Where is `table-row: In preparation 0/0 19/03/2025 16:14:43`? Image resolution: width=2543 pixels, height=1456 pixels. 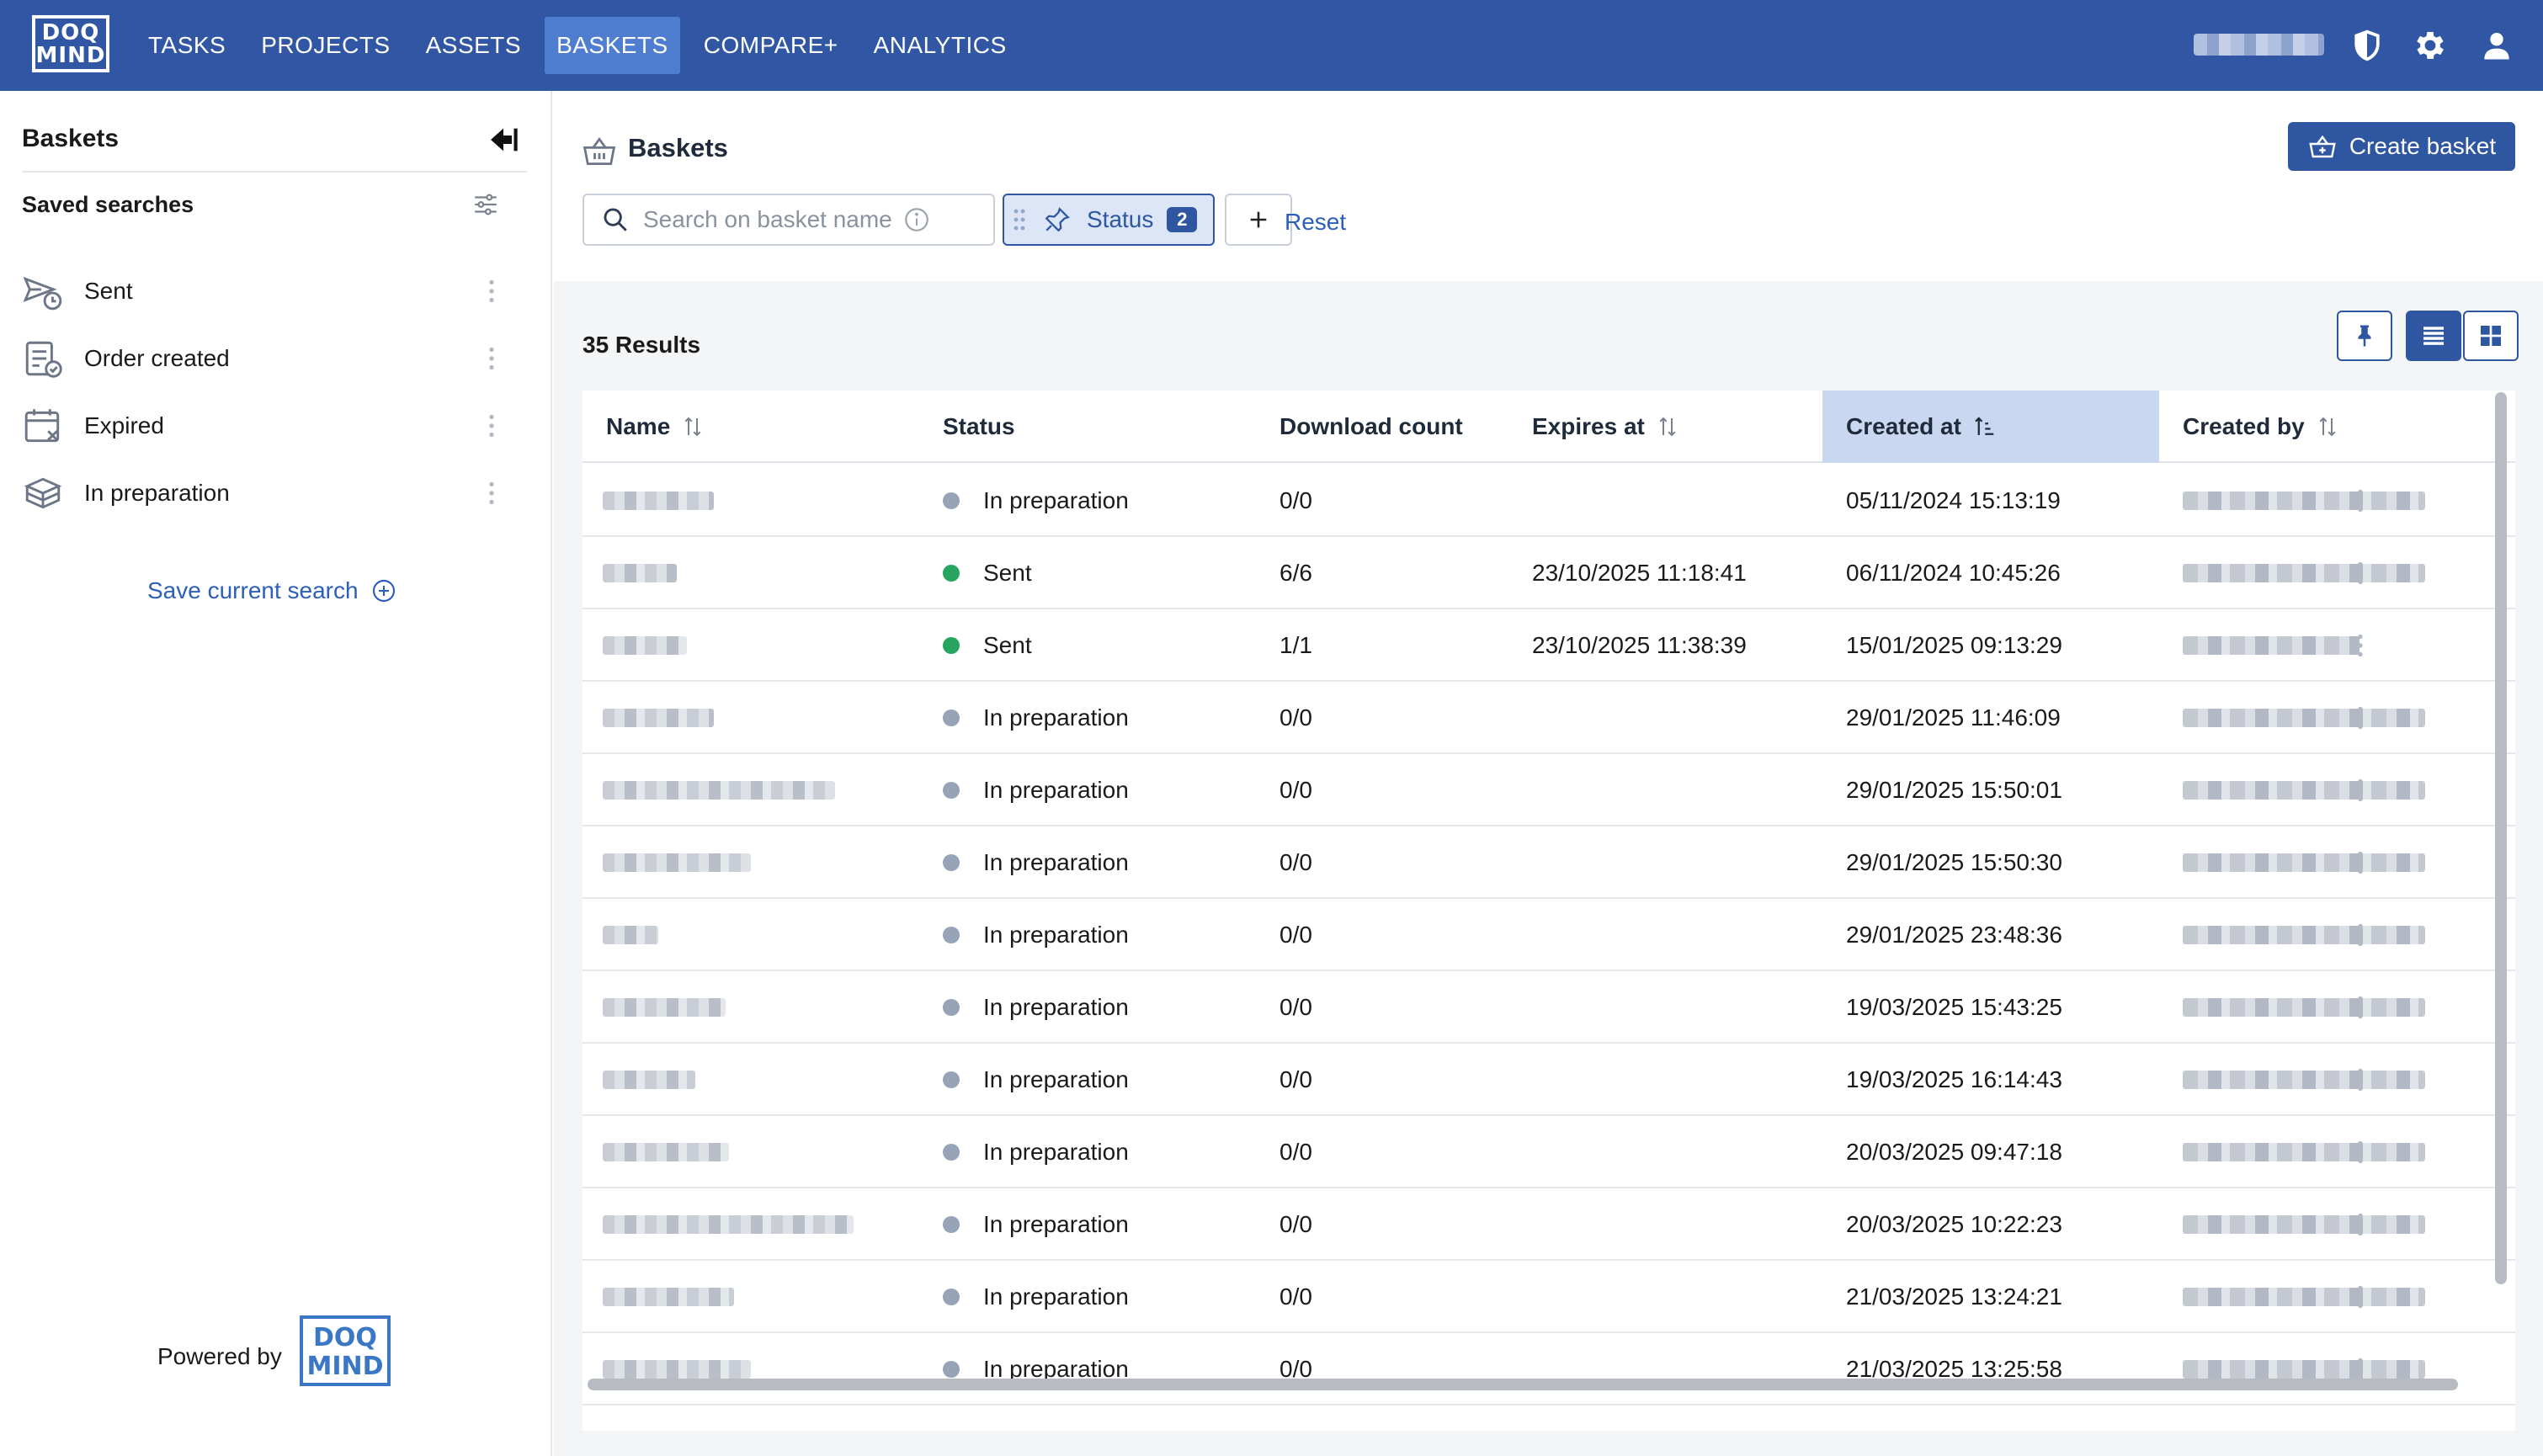 table-row: In preparation 0/0 19/03/2025 16:14:43 is located at coordinates (1549, 1080).